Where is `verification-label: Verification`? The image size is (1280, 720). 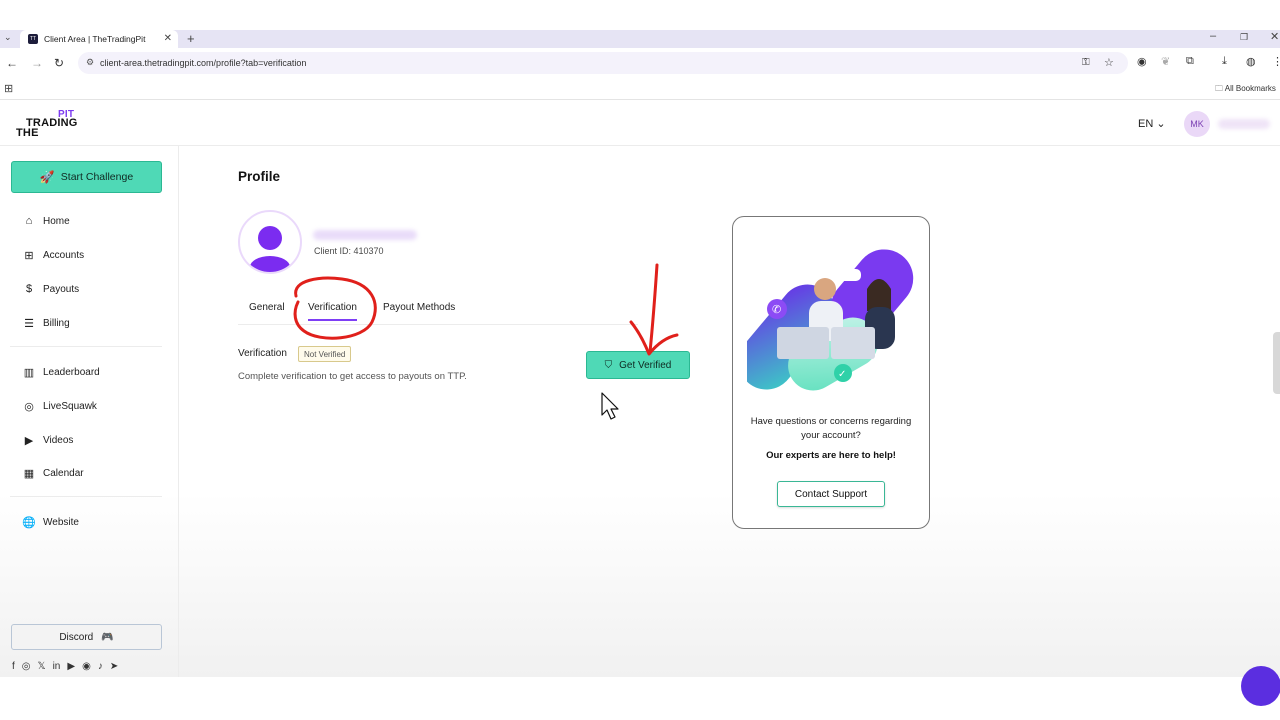
verification-label: Verification is located at coordinates (262, 353).